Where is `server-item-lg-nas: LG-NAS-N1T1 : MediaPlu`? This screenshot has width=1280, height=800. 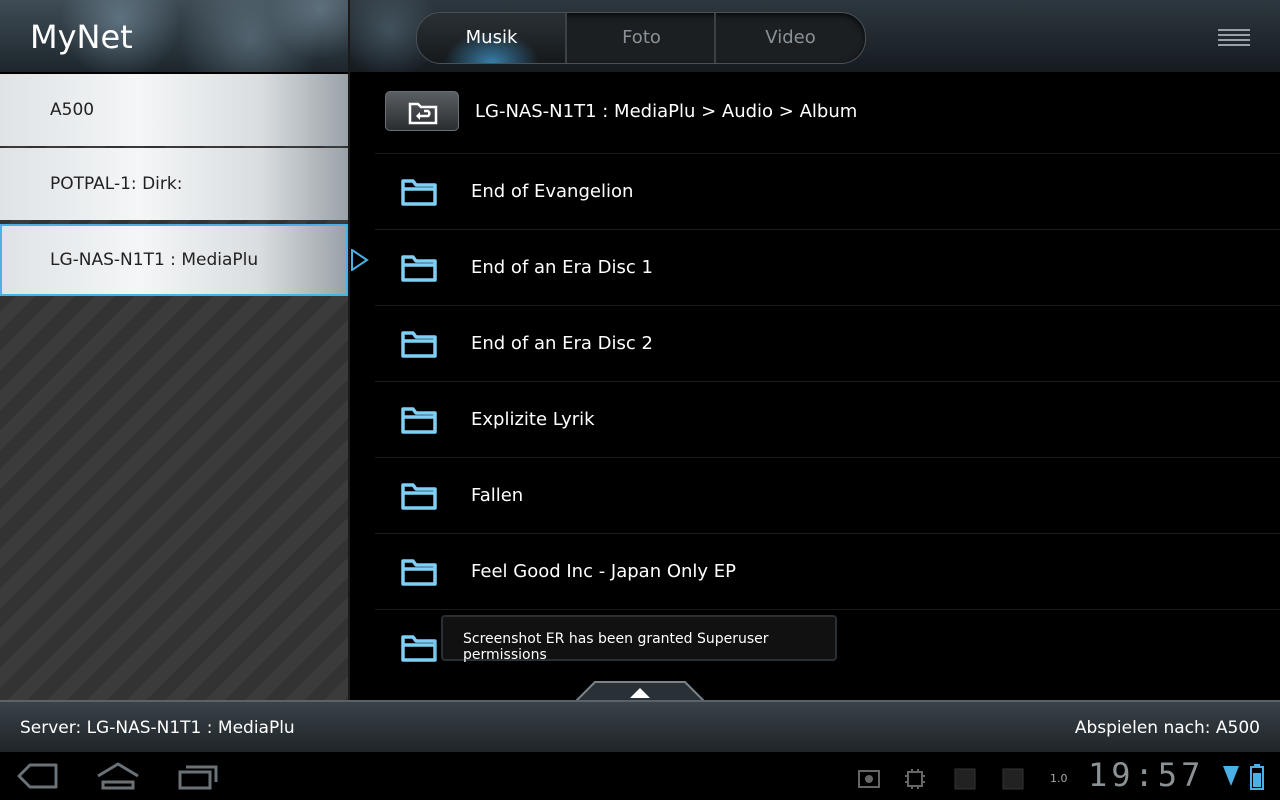 server-item-lg-nas: LG-NAS-N1T1 : MediaPlu is located at coordinates (174, 260).